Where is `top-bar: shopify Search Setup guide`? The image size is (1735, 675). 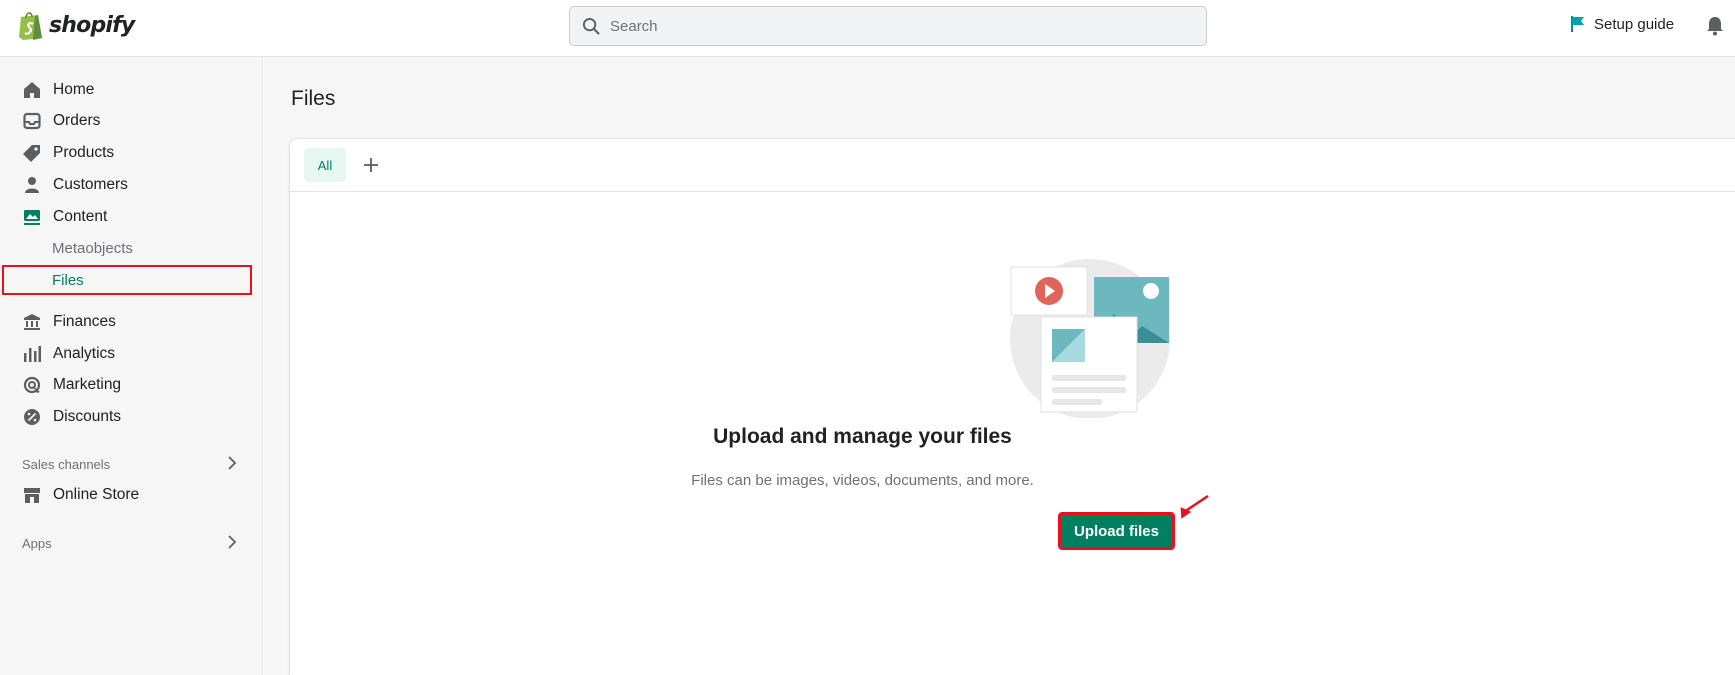 top-bar: shopify Search Setup guide is located at coordinates (867, 28).